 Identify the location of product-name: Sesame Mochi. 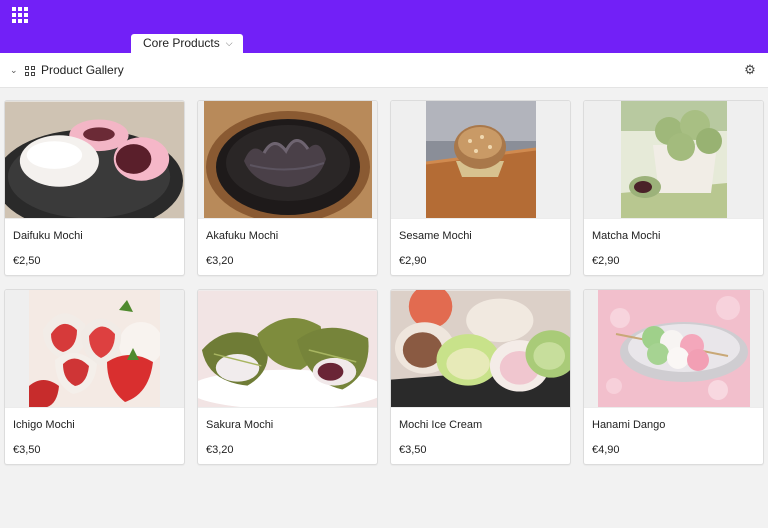
(435, 236).